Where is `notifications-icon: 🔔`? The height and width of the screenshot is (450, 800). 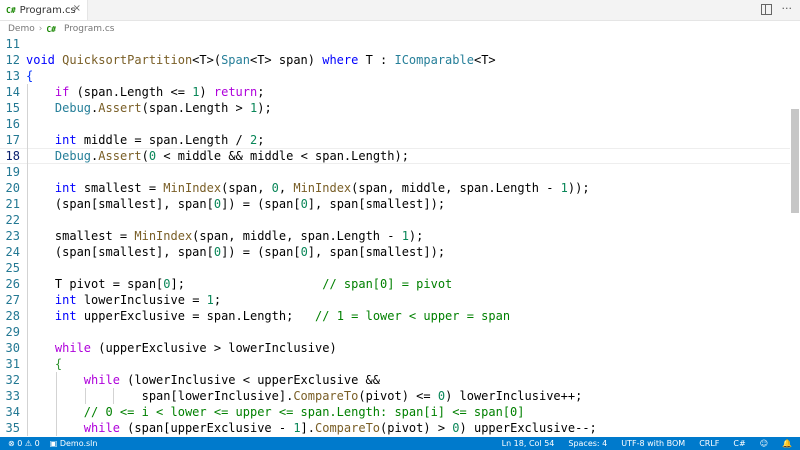 notifications-icon: 🔔 is located at coordinates (787, 443).